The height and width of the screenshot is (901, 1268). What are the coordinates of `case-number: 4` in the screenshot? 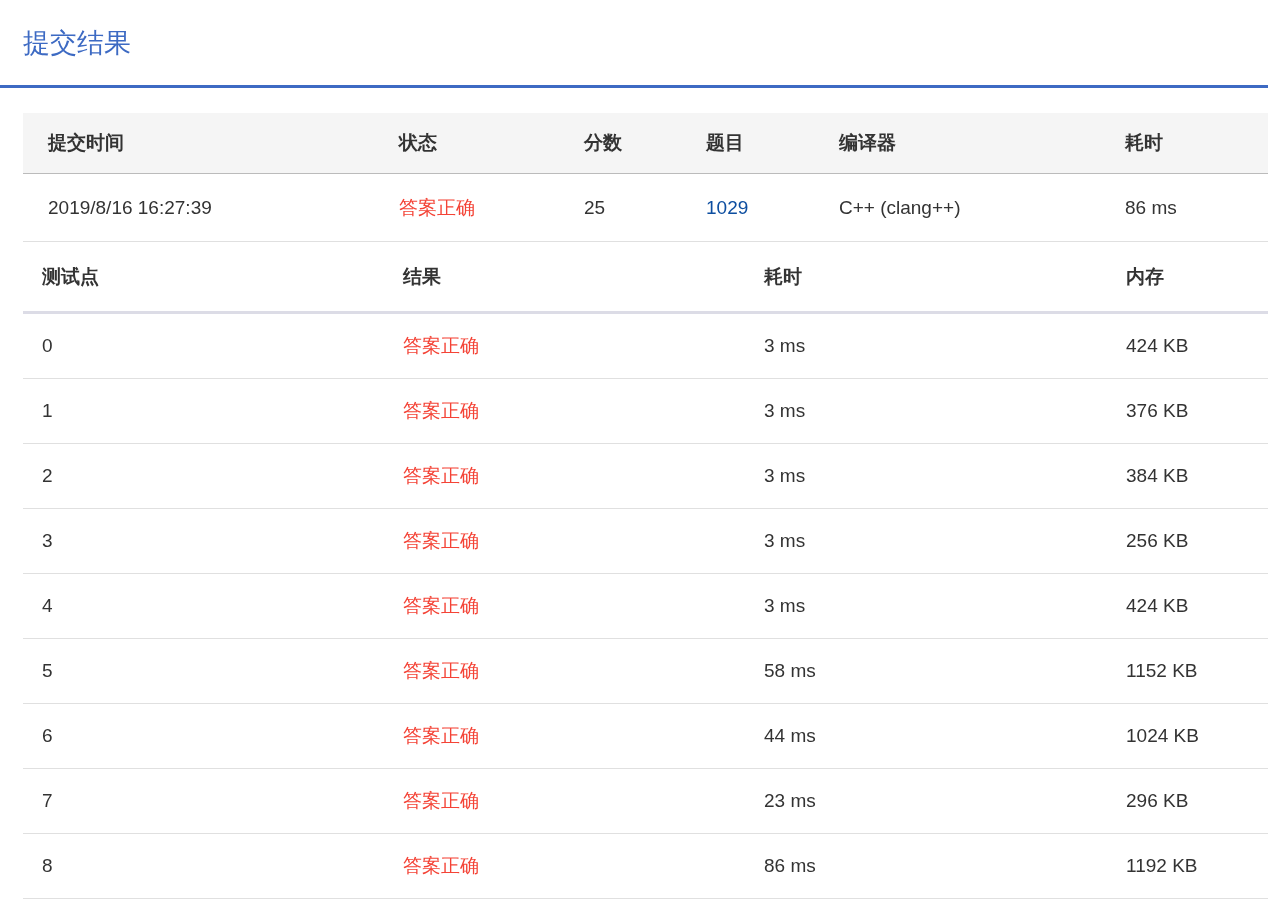 It's located at (47, 606).